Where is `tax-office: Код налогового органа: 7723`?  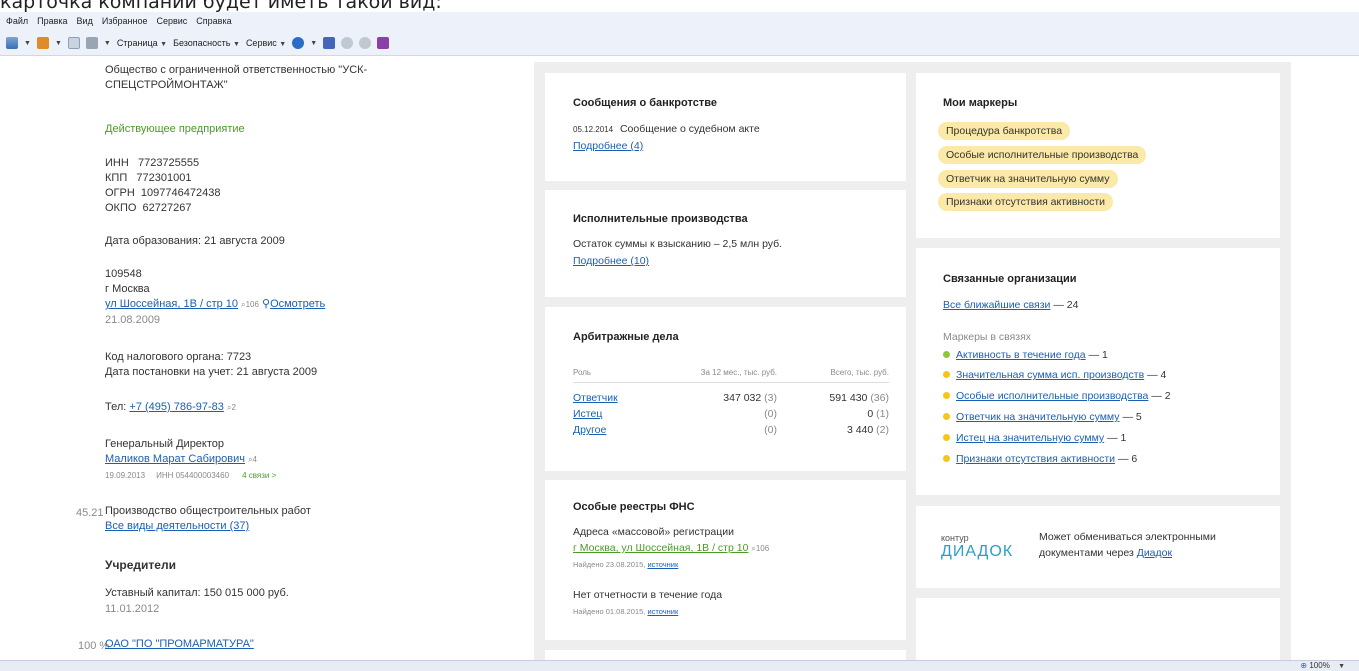 tax-office: Код налогового органа: 7723 is located at coordinates (178, 357).